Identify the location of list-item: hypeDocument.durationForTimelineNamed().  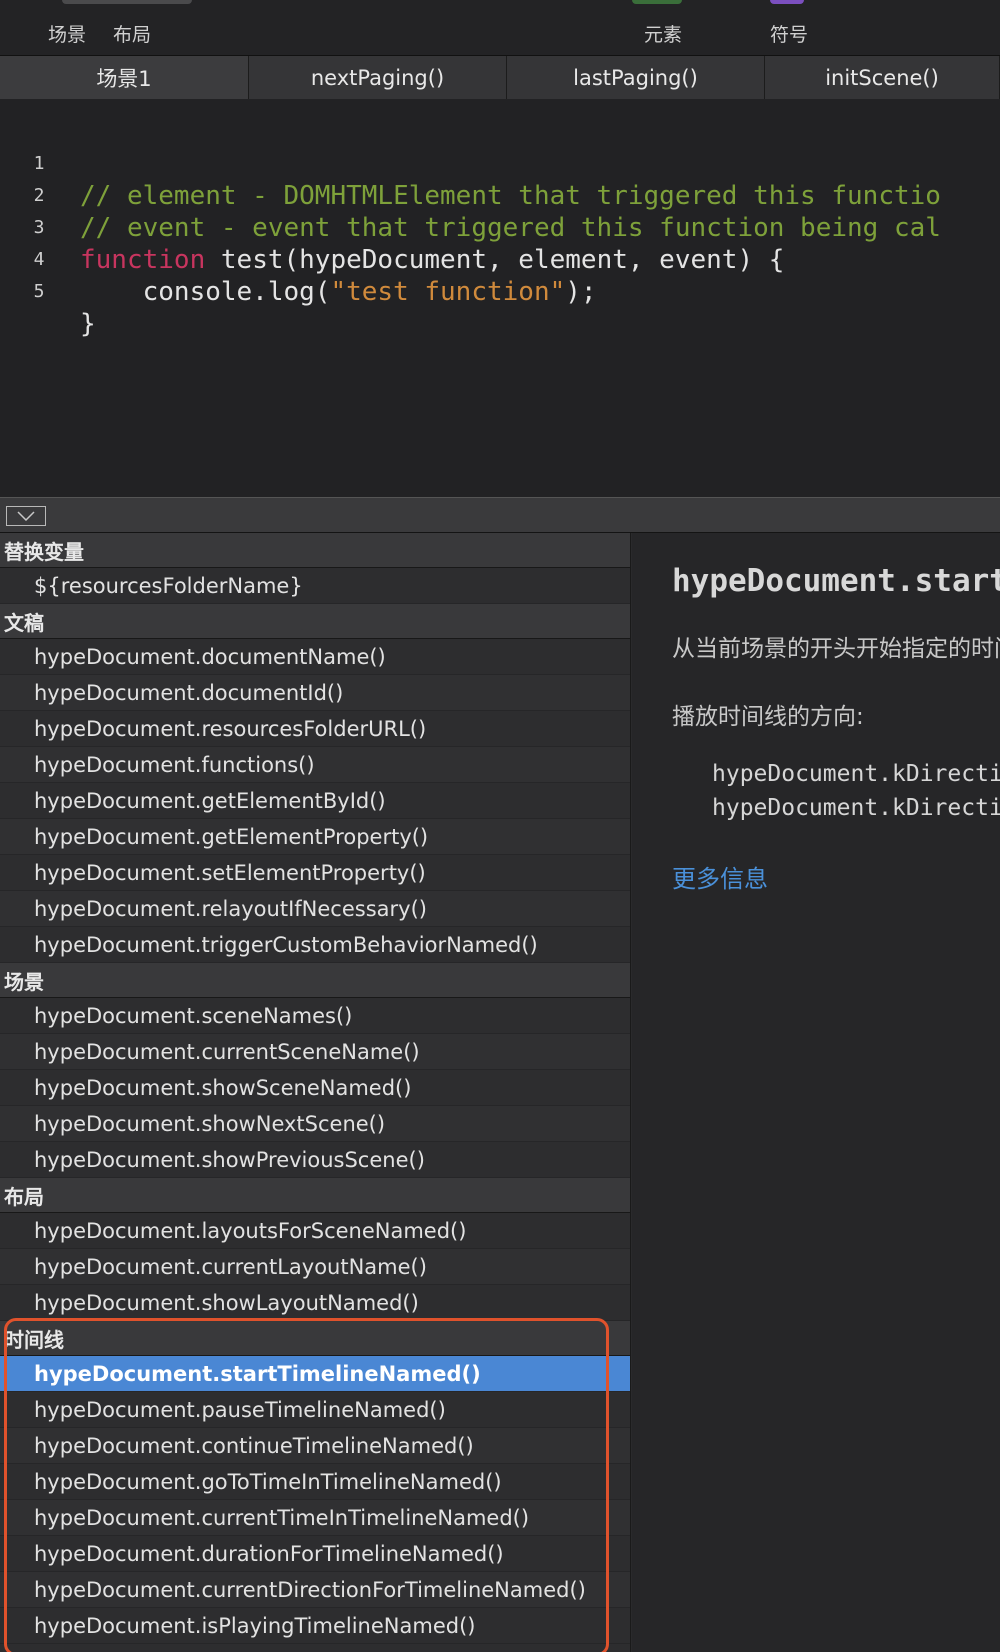
(315, 1554).